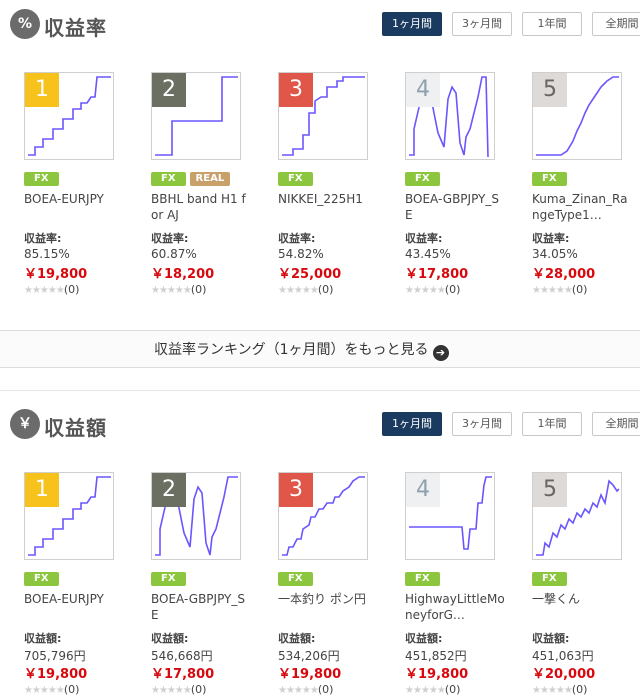 The image size is (640, 700). I want to click on price: ￥25,000, so click(310, 274).